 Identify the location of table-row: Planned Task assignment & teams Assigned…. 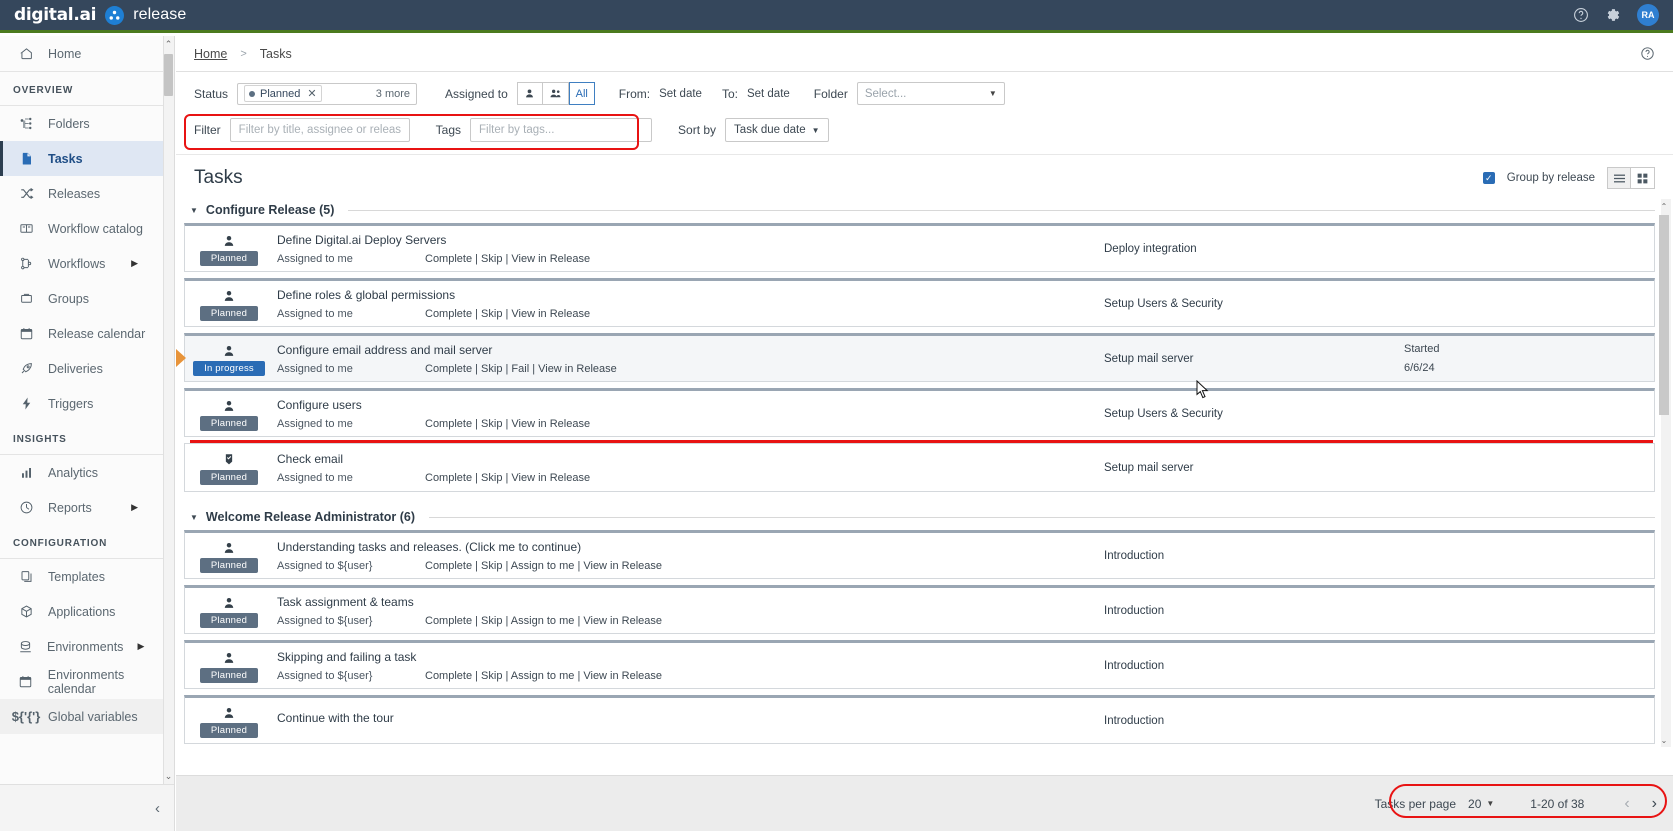
(919, 609).